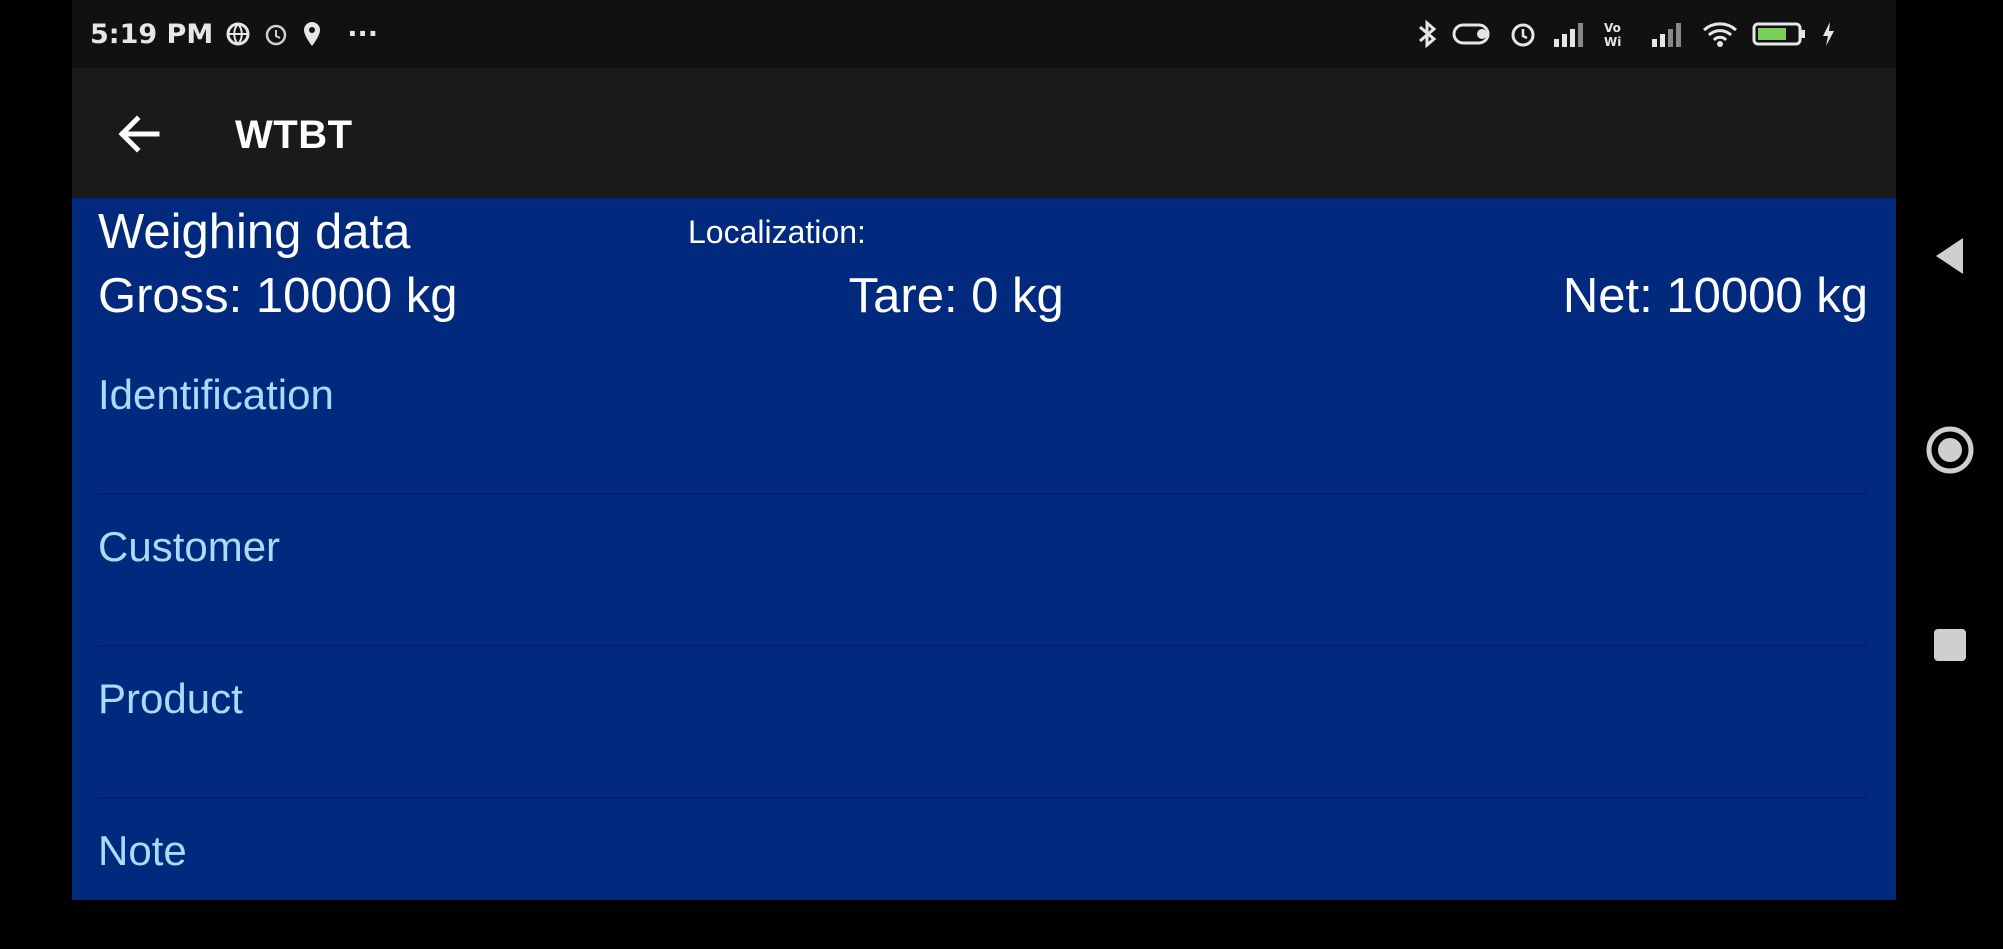 The height and width of the screenshot is (949, 2003). I want to click on charging-icon, so click(1828, 34).